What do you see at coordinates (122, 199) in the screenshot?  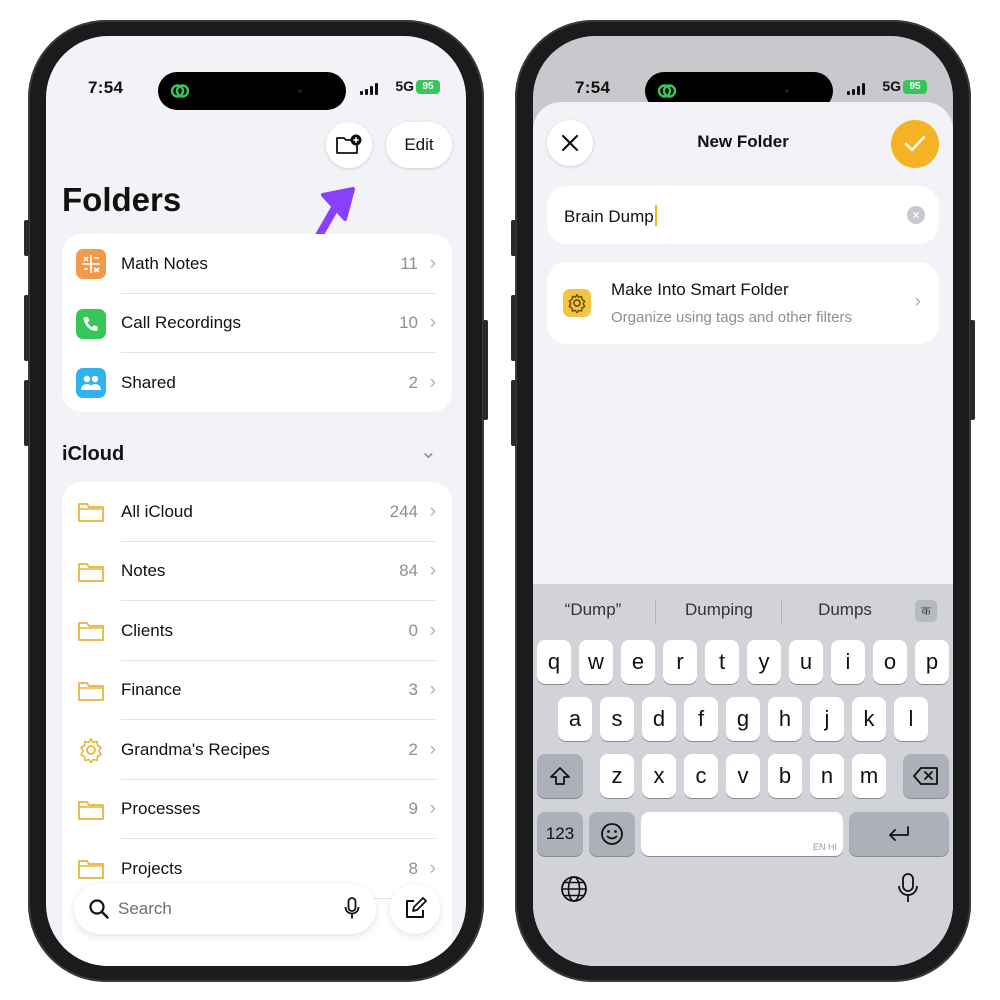 I see `page-title: Folders` at bounding box center [122, 199].